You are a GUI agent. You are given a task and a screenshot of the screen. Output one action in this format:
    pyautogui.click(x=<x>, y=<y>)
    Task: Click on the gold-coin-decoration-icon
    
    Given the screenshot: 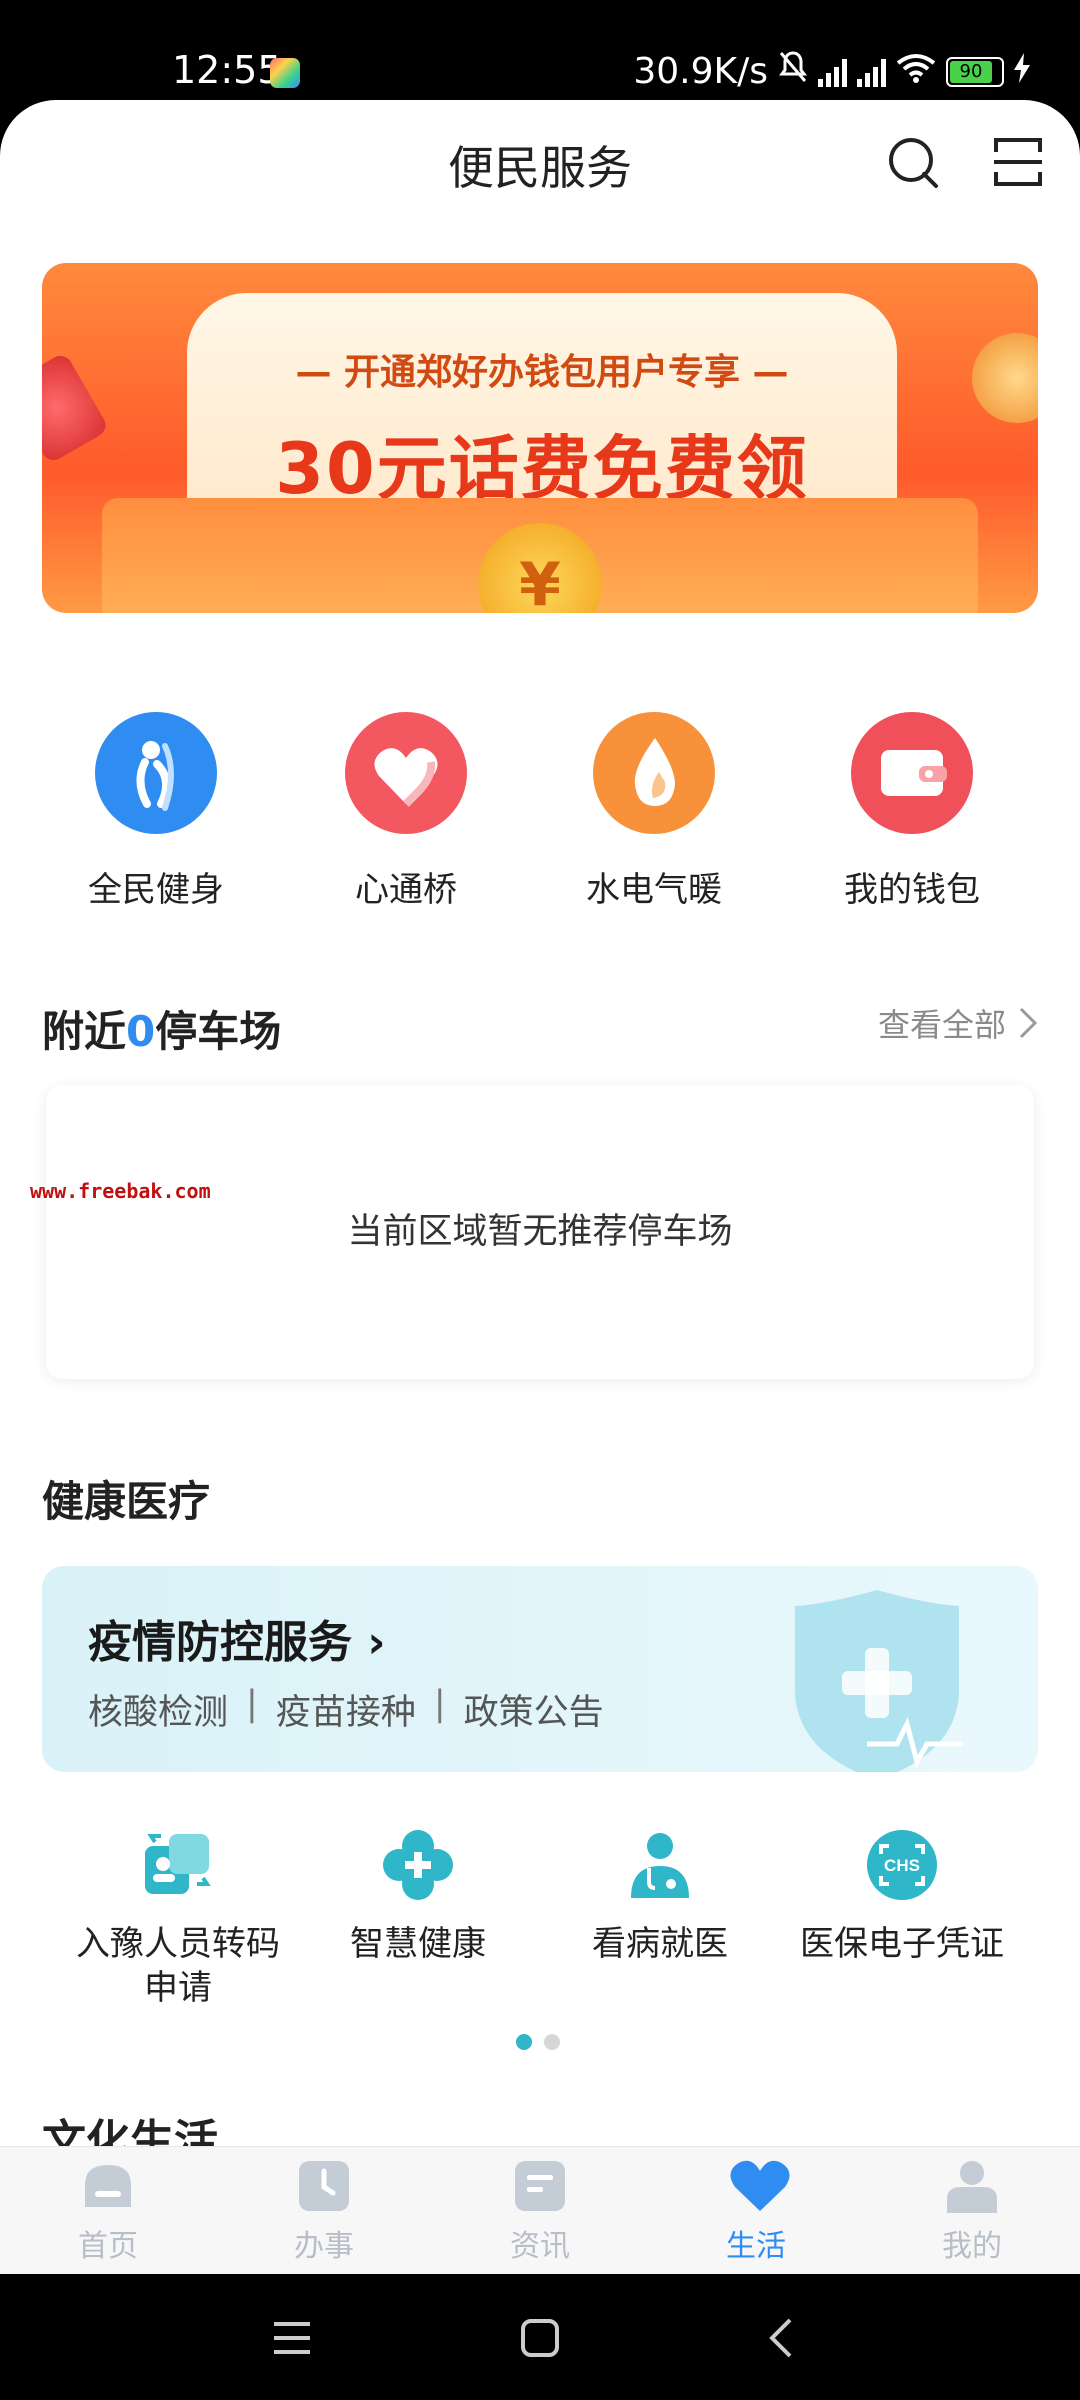 What is the action you would take?
    pyautogui.click(x=1005, y=378)
    